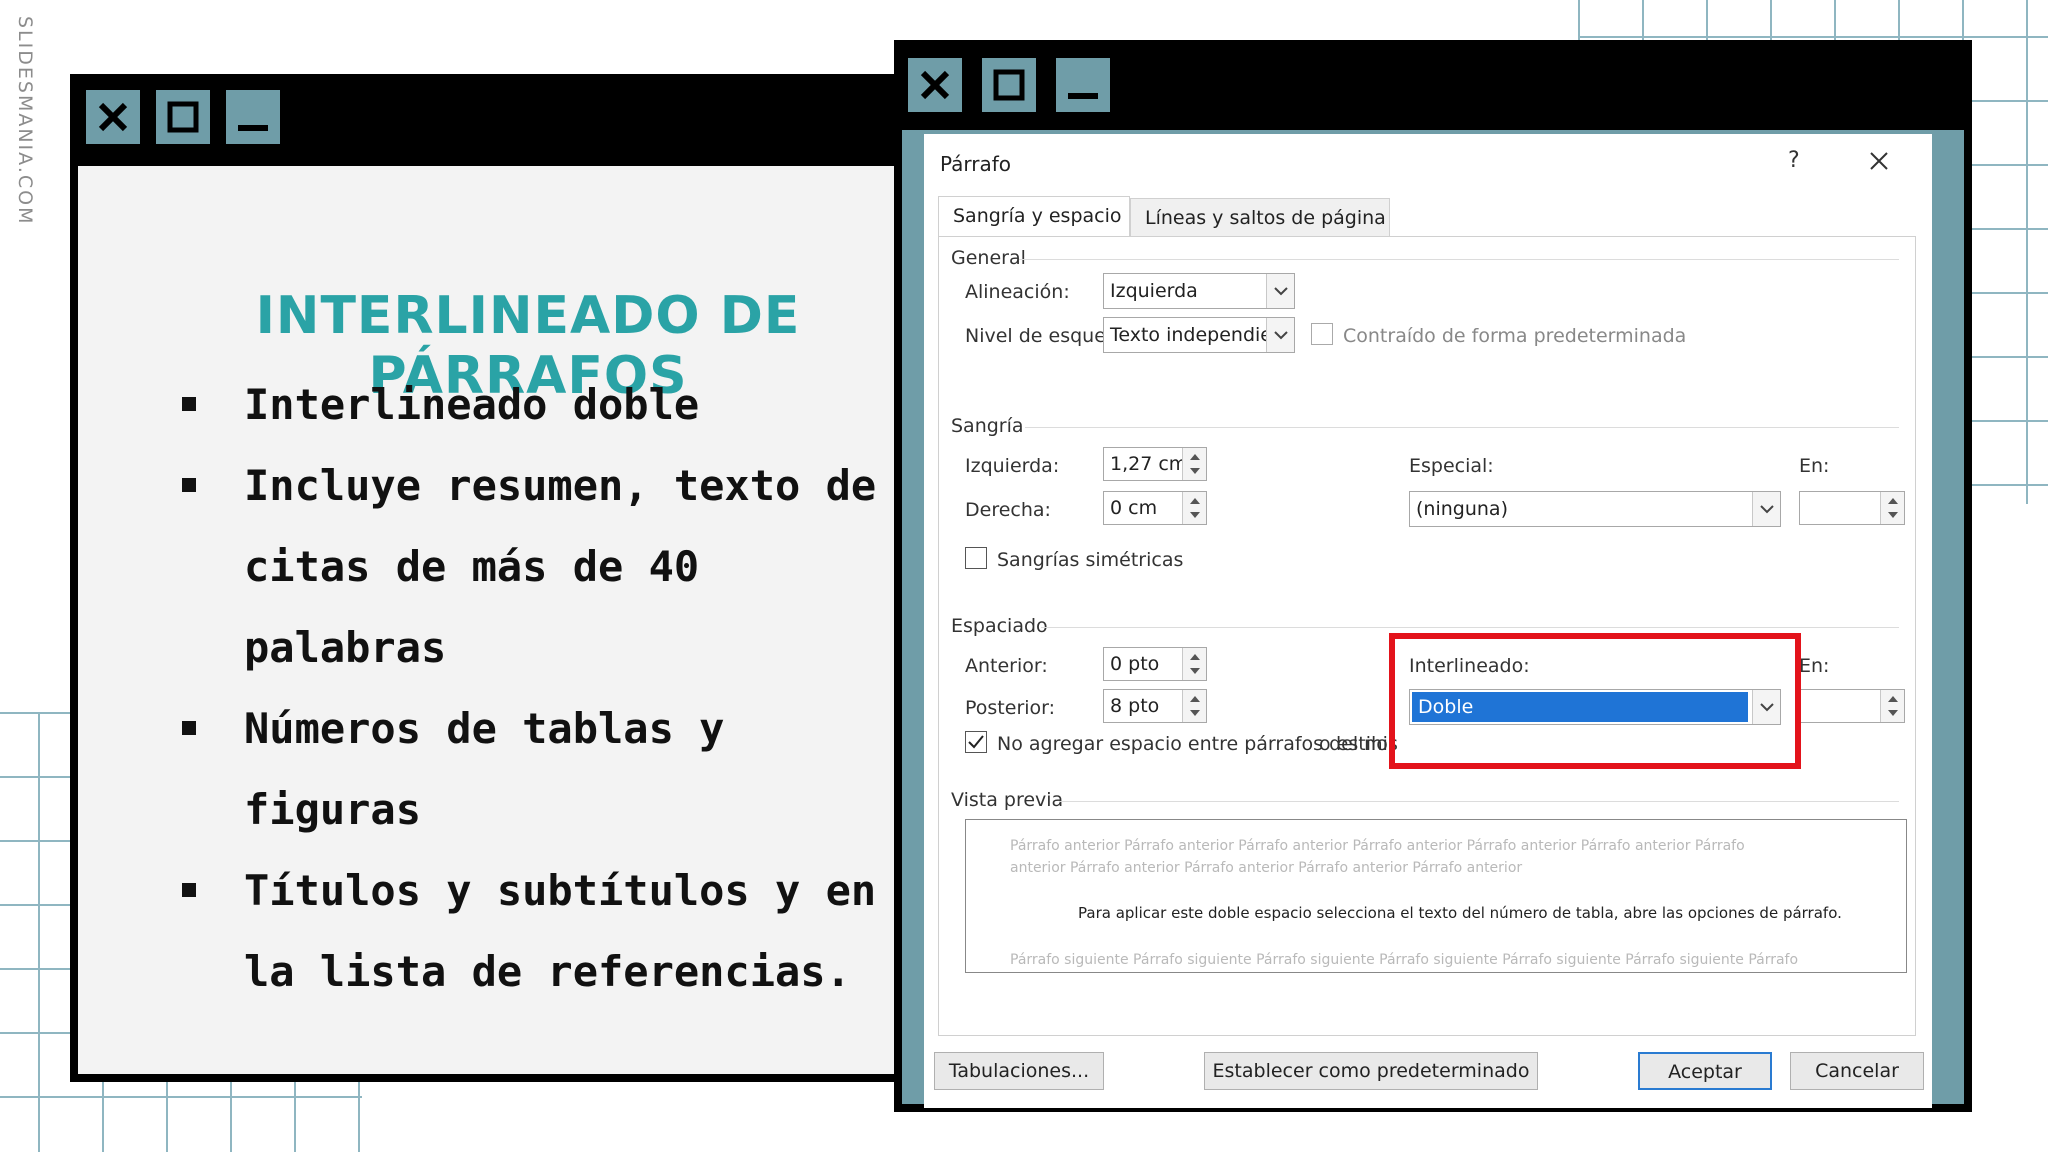  I want to click on spacing-after-label: Posterior:, so click(1010, 708).